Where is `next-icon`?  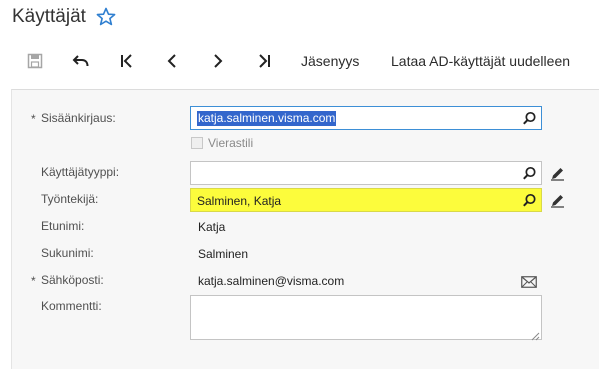 next-icon is located at coordinates (218, 61).